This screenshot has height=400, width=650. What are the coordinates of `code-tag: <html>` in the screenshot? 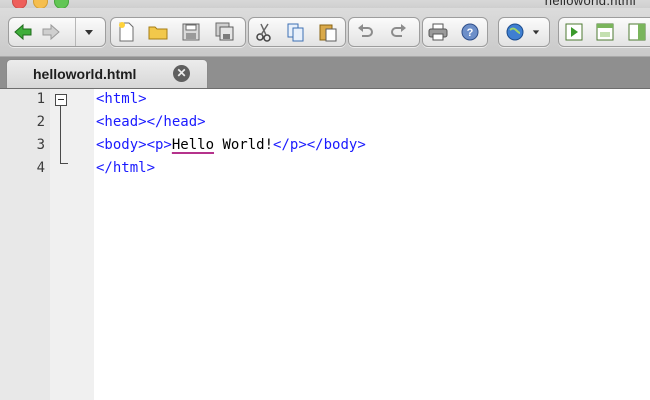 It's located at (121, 99).